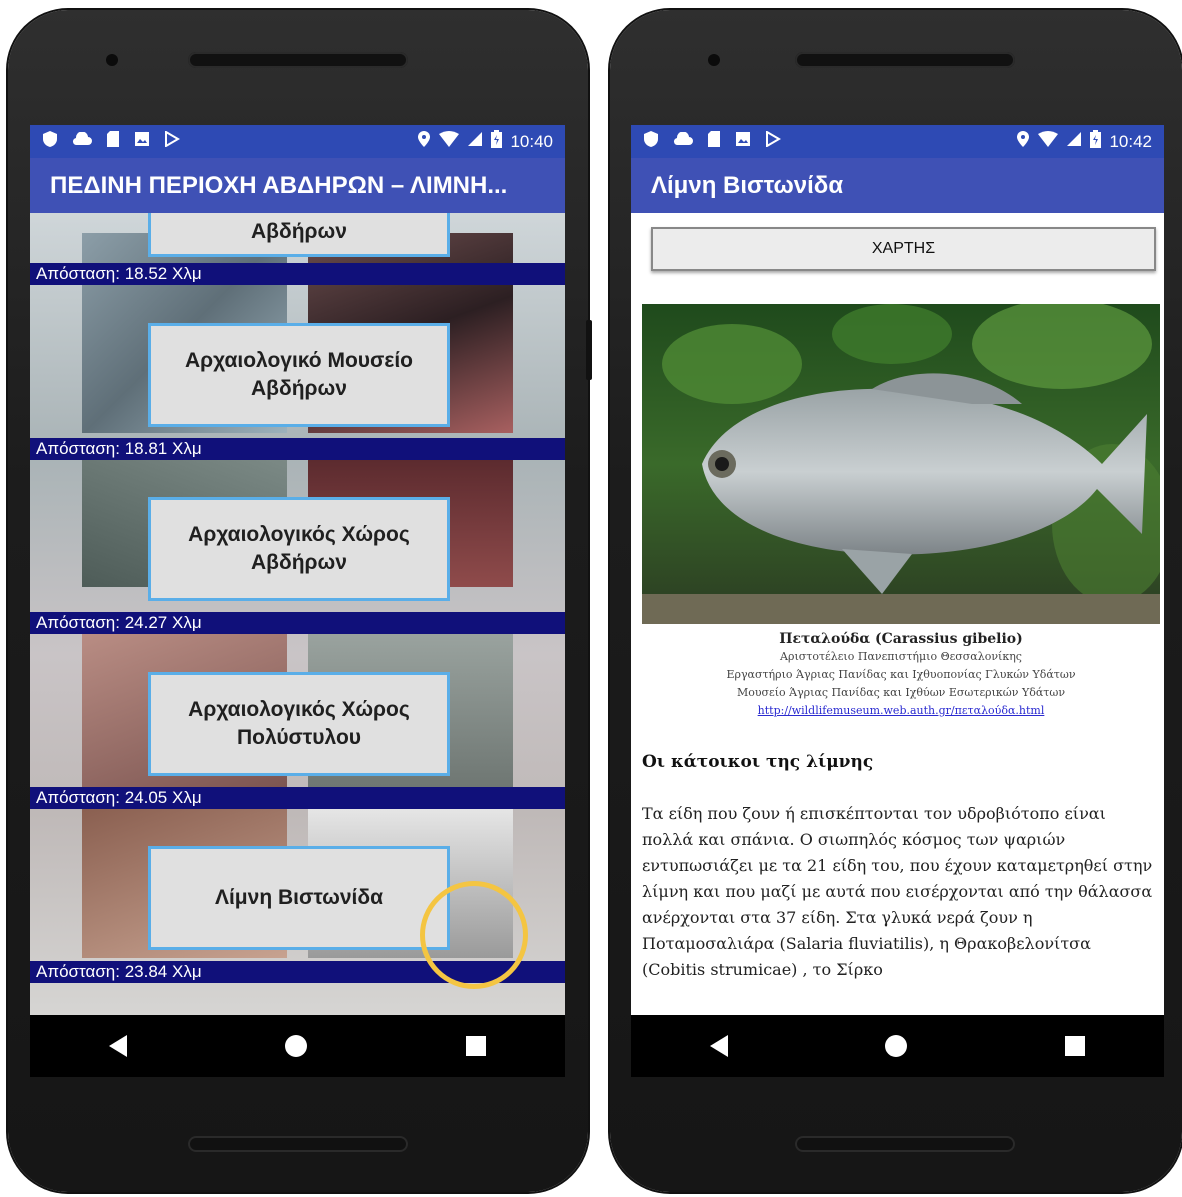 The height and width of the screenshot is (1197, 1182). What do you see at coordinates (297, 798) in the screenshot?
I see `distance-label: Απόσταση: 24.05 Χλμ` at bounding box center [297, 798].